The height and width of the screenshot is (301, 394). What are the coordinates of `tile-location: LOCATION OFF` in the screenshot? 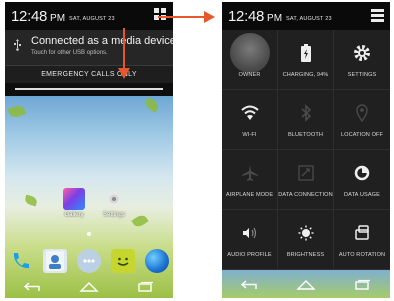 It's located at (362, 120).